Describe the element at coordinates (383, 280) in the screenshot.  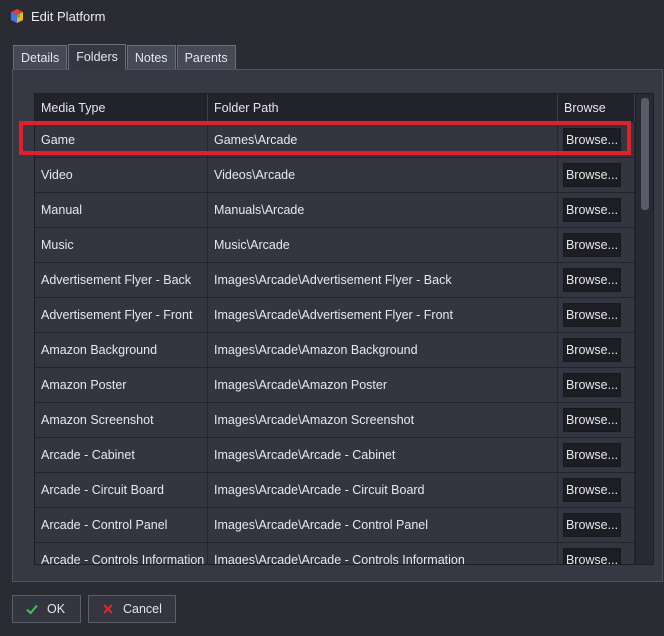
I see `folder-path-cell: Images\Arcade\Advertisement Flyer - Back` at that location.